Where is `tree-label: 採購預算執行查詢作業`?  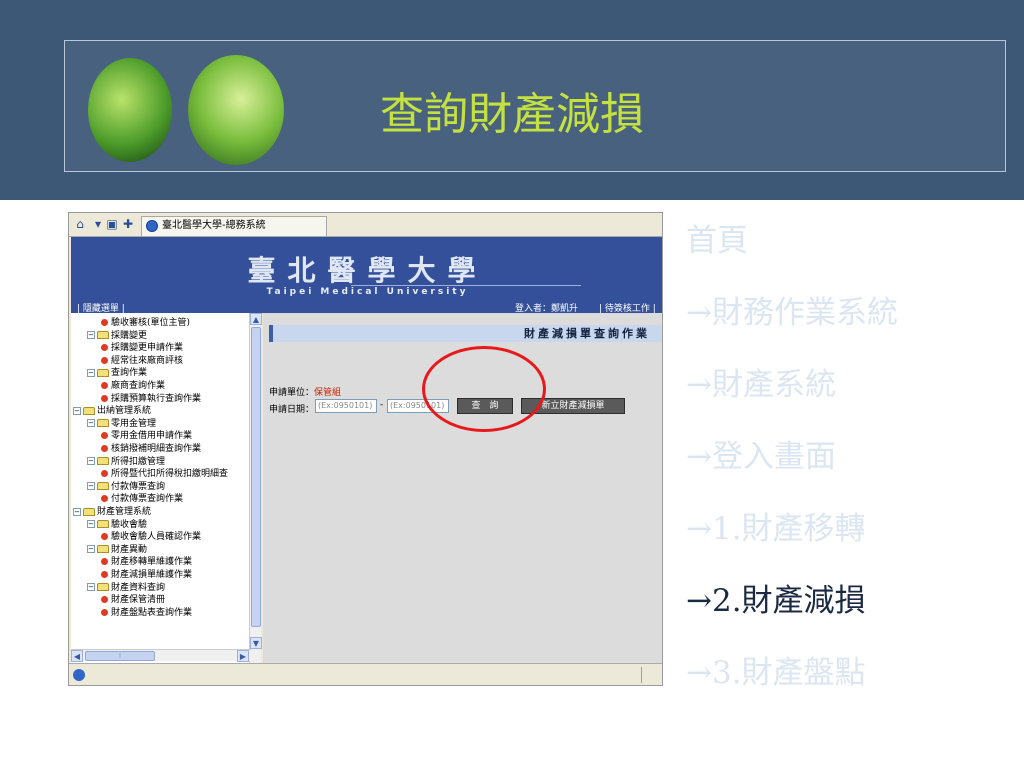 tree-label: 採購預算執行查詢作業 is located at coordinates (156, 398).